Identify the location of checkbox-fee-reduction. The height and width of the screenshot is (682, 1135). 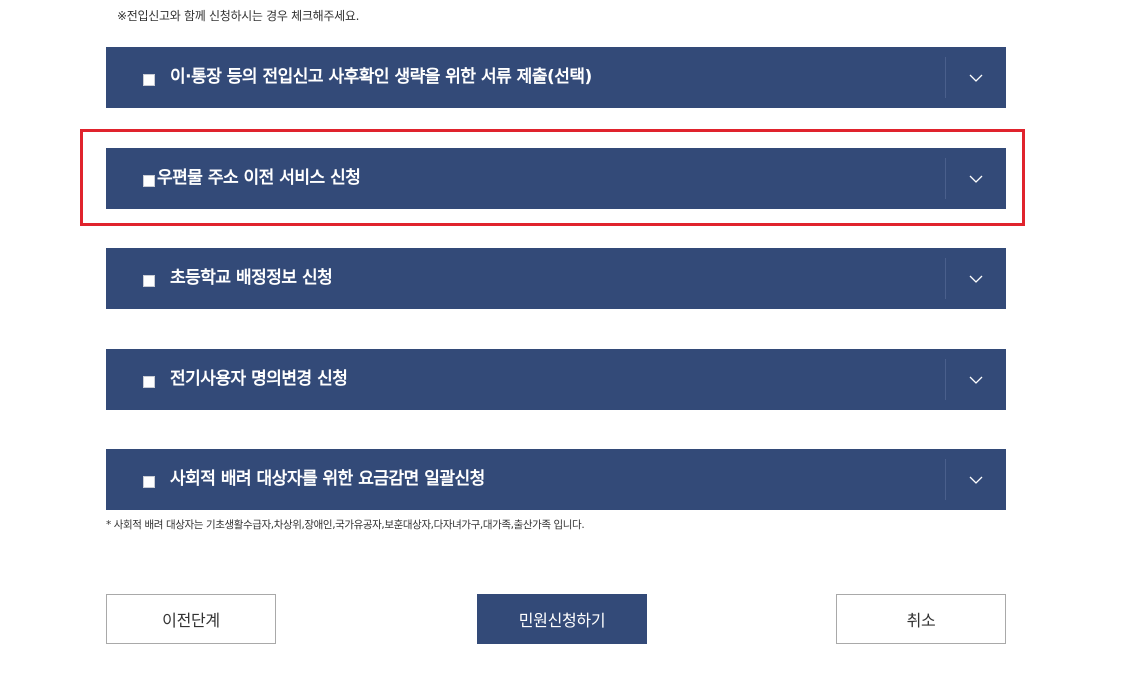
(149, 482).